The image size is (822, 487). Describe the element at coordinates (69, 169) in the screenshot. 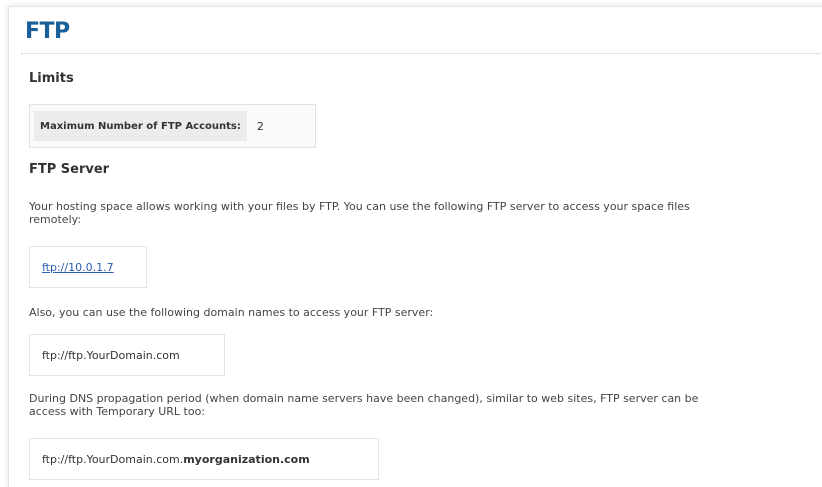

I see `ftp-server-heading: FTP Server` at that location.